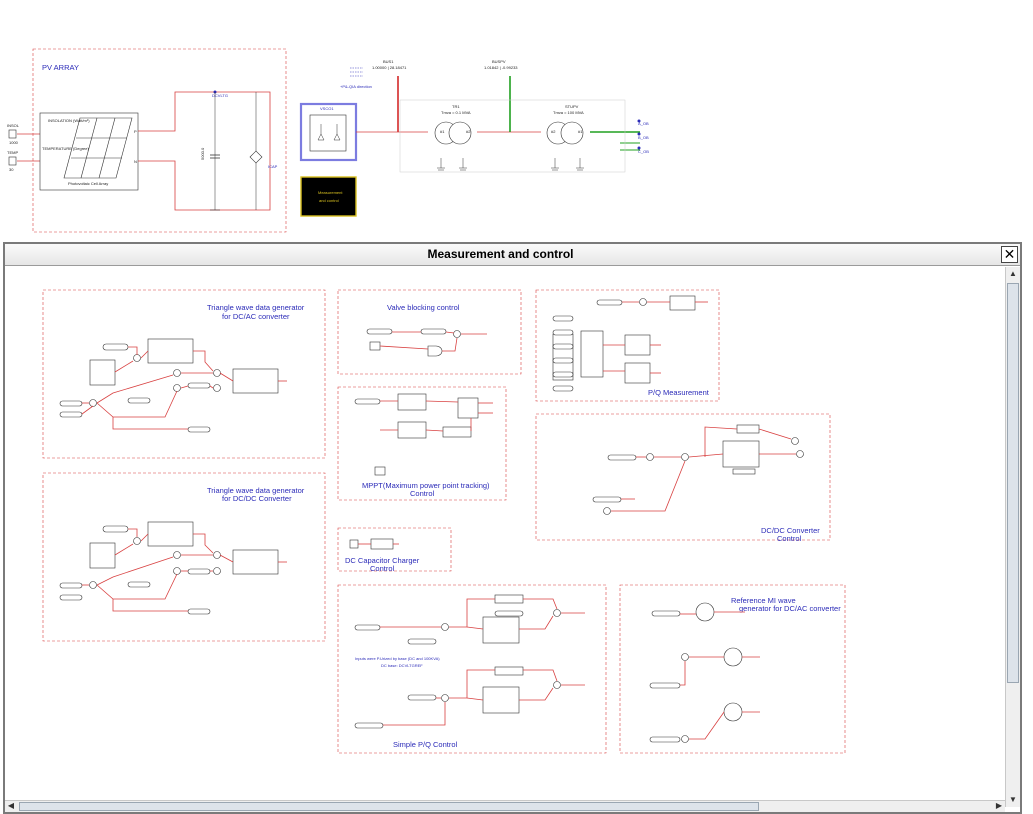 This screenshot has height=814, width=1033. Describe the element at coordinates (456, 112) in the screenshot. I see `tr1-rating: Tmva = 0.1 MVA` at that location.